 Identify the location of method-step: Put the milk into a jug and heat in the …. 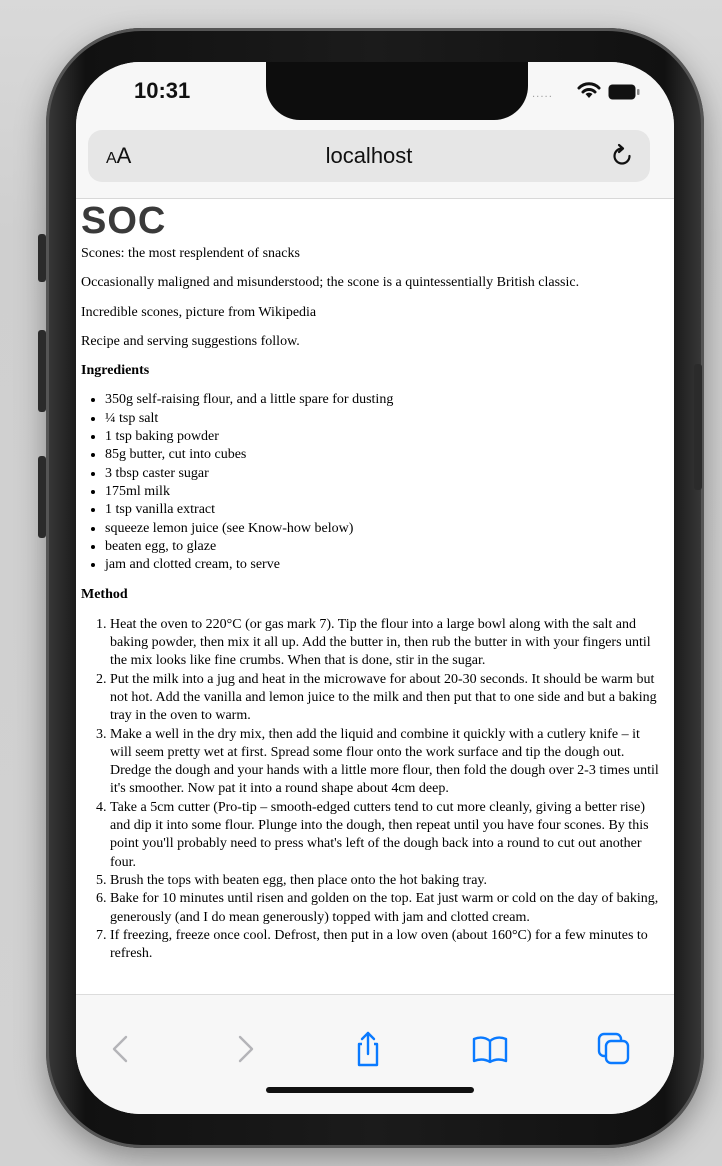
(385, 698).